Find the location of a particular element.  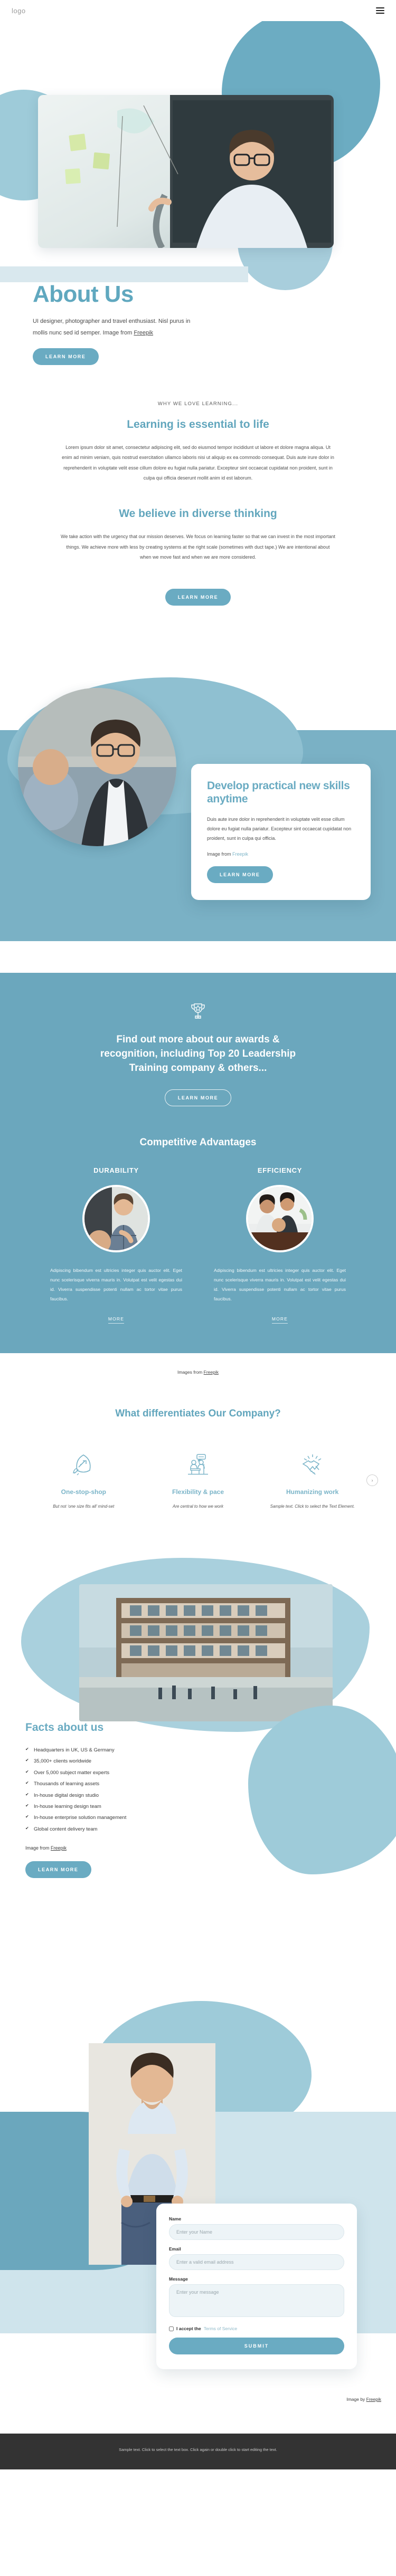

advantage-label: DURABILITY is located at coordinates (116, 1170).